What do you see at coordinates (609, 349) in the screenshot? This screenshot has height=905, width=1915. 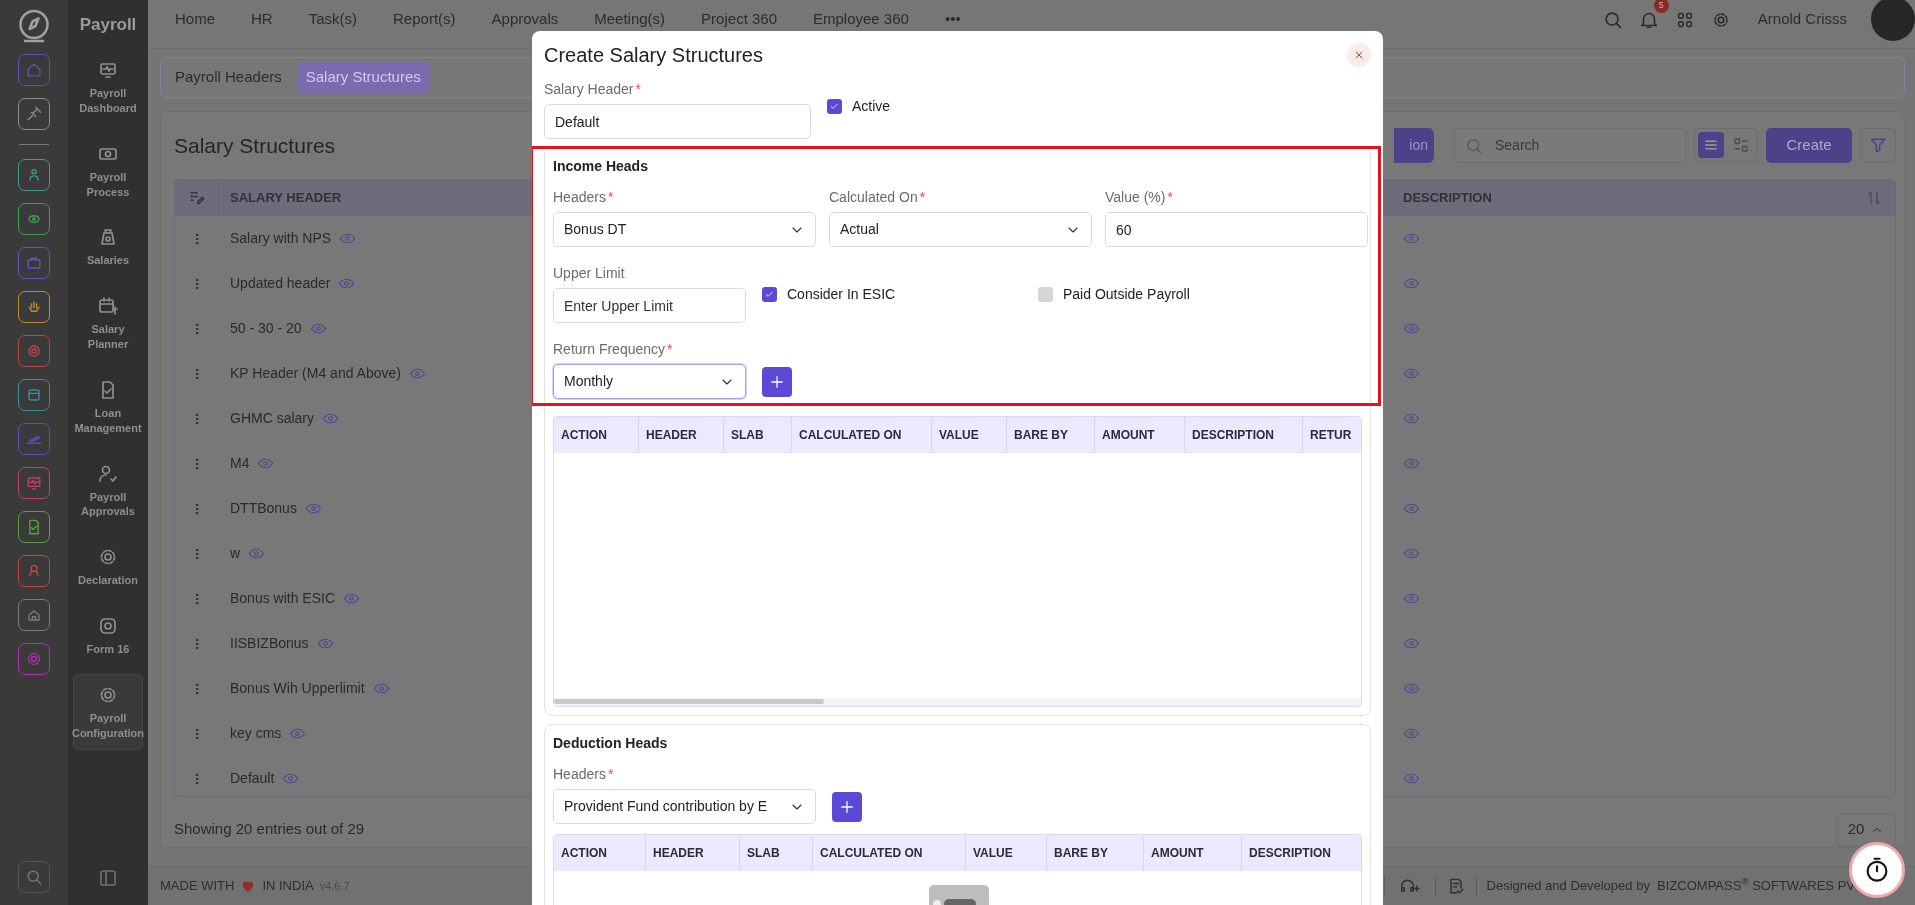 I see `field-label: Return Frequency` at bounding box center [609, 349].